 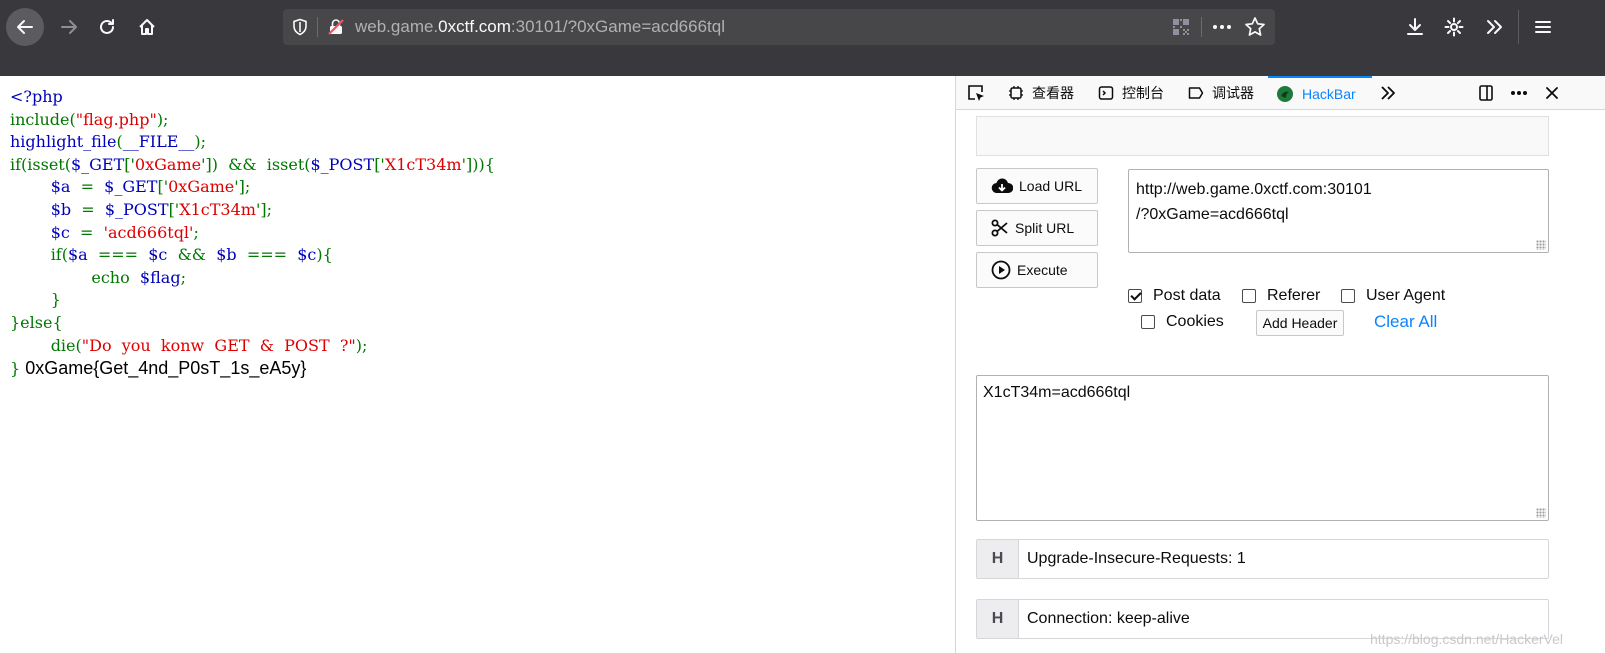 What do you see at coordinates (1518, 27) in the screenshot?
I see `toolbar-divider` at bounding box center [1518, 27].